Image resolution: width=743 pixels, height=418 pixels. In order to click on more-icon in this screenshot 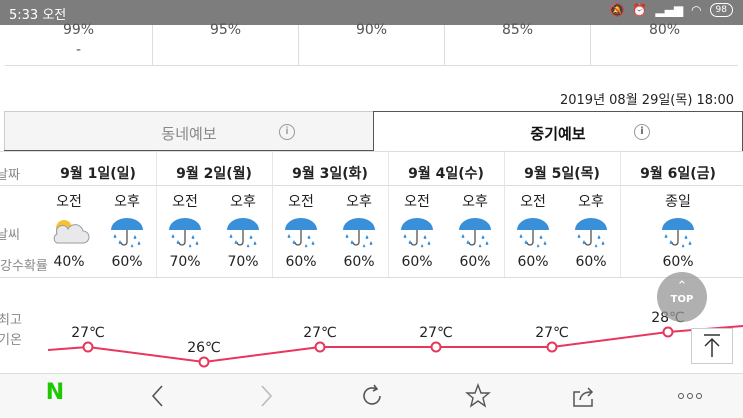, I will do `click(690, 396)`.